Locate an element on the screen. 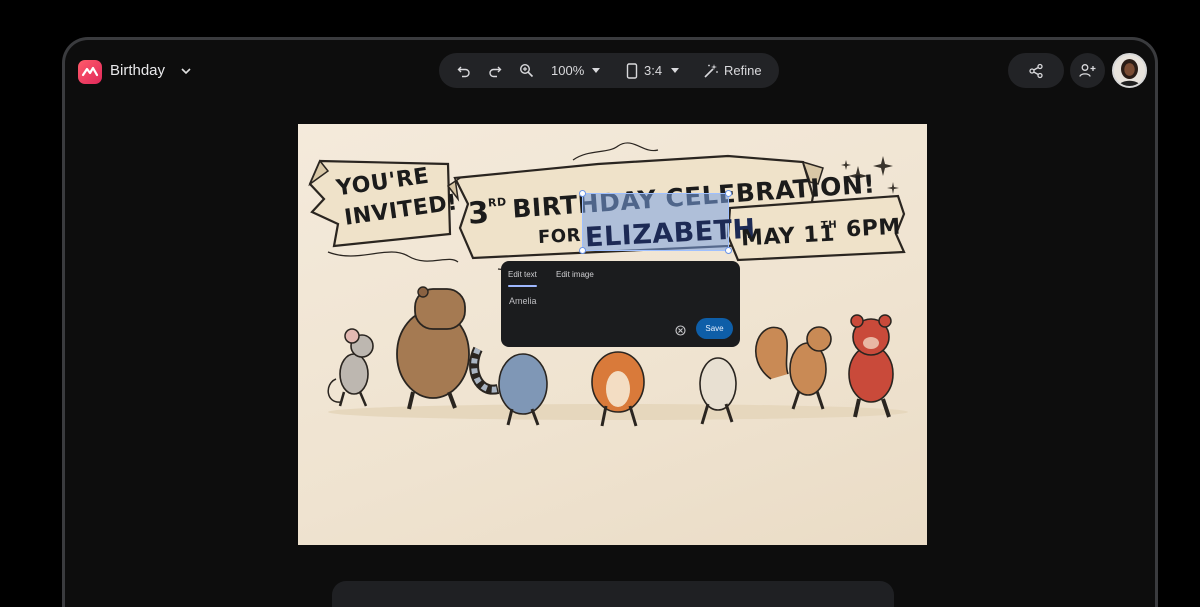 The image size is (1200, 607). date-suffix: TH is located at coordinates (829, 225).